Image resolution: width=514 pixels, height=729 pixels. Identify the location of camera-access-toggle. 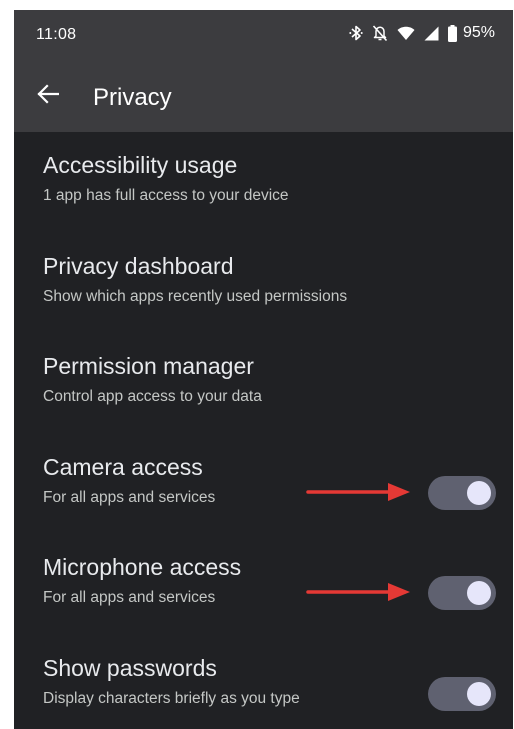
(462, 492).